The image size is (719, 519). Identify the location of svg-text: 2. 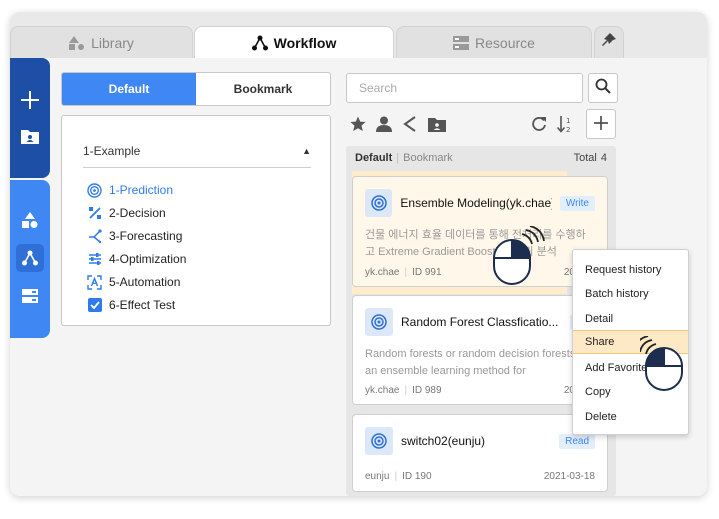
(568, 129).